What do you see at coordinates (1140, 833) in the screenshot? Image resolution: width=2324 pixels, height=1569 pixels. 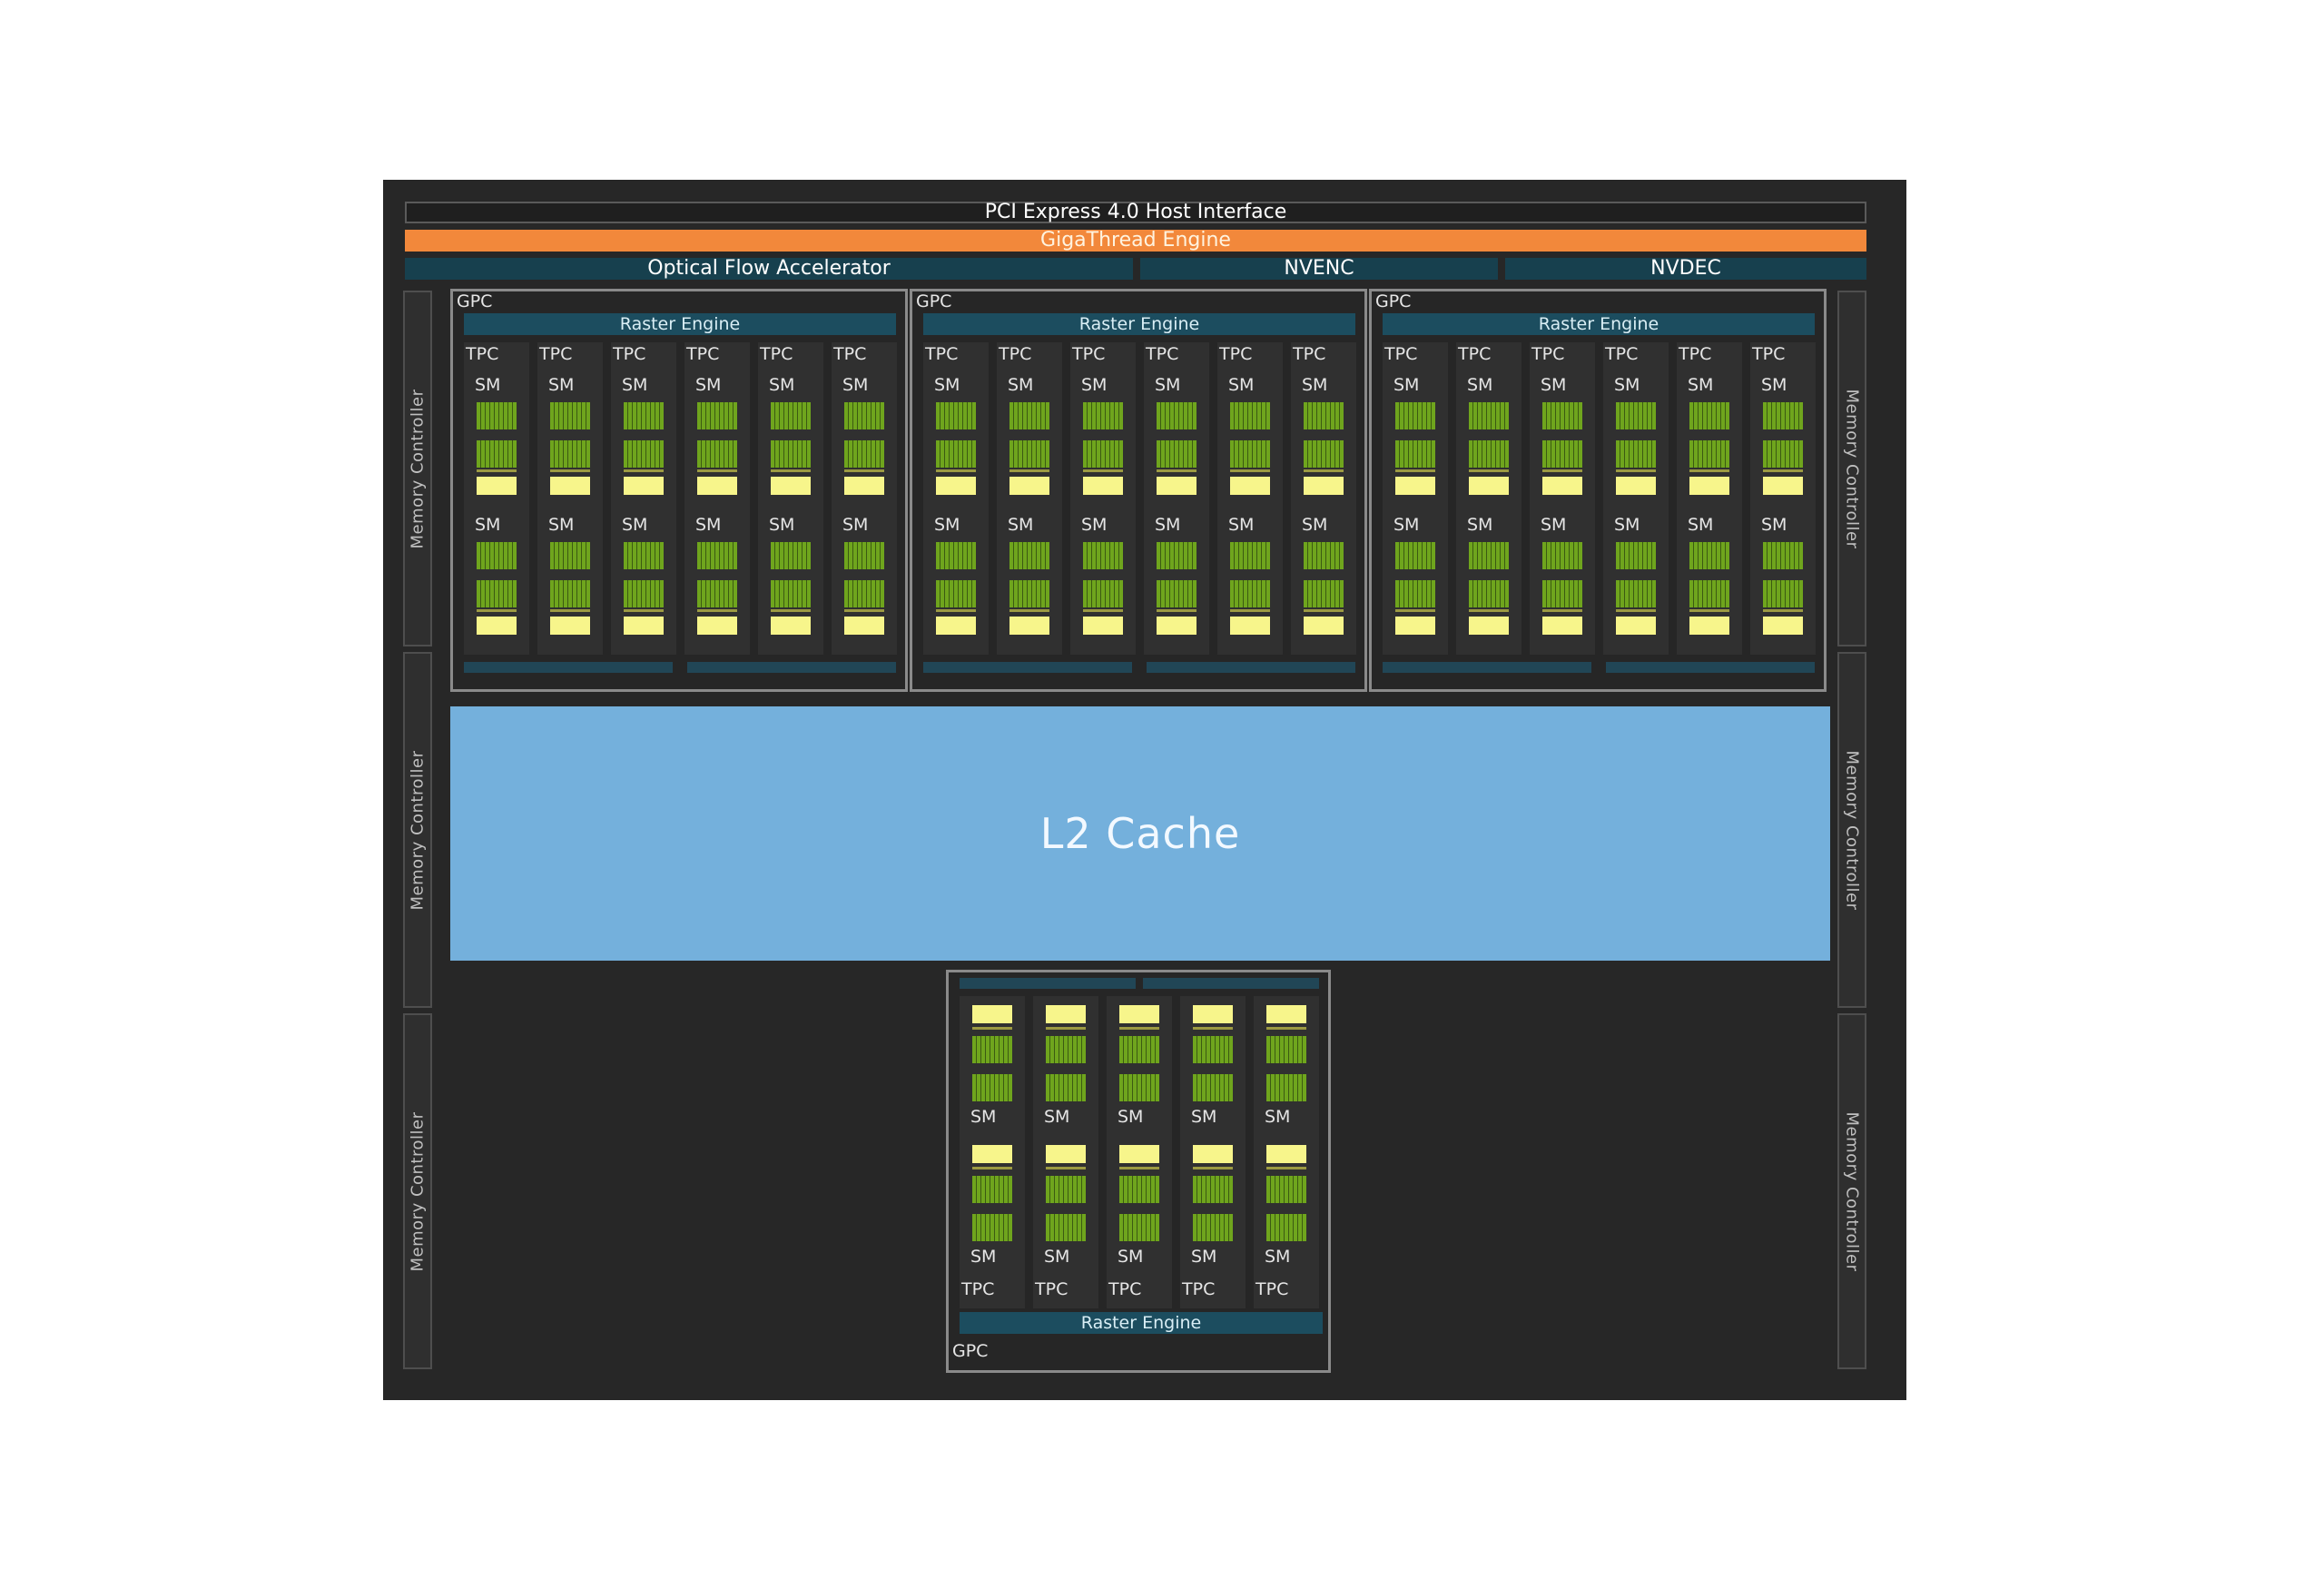 I see `l2-cache: L2 Cache` at bounding box center [1140, 833].